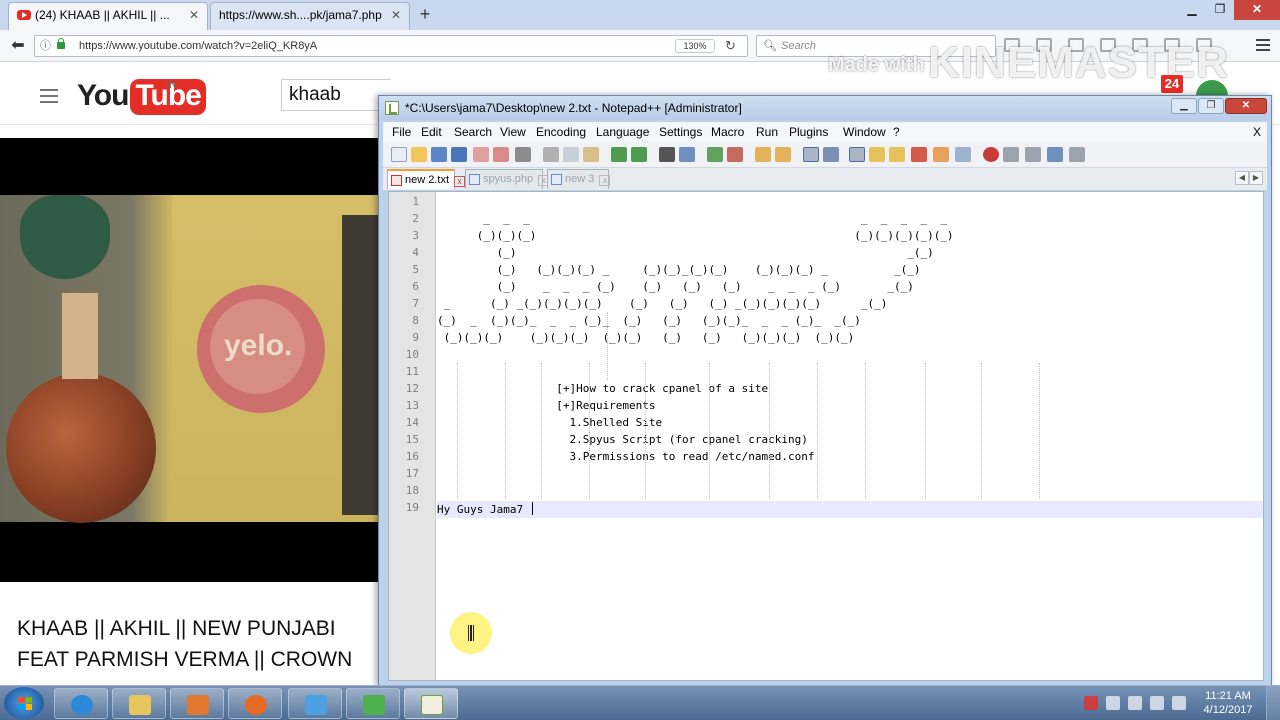  Describe the element at coordinates (1273, 703) in the screenshot. I see `show-desktop-button` at that location.